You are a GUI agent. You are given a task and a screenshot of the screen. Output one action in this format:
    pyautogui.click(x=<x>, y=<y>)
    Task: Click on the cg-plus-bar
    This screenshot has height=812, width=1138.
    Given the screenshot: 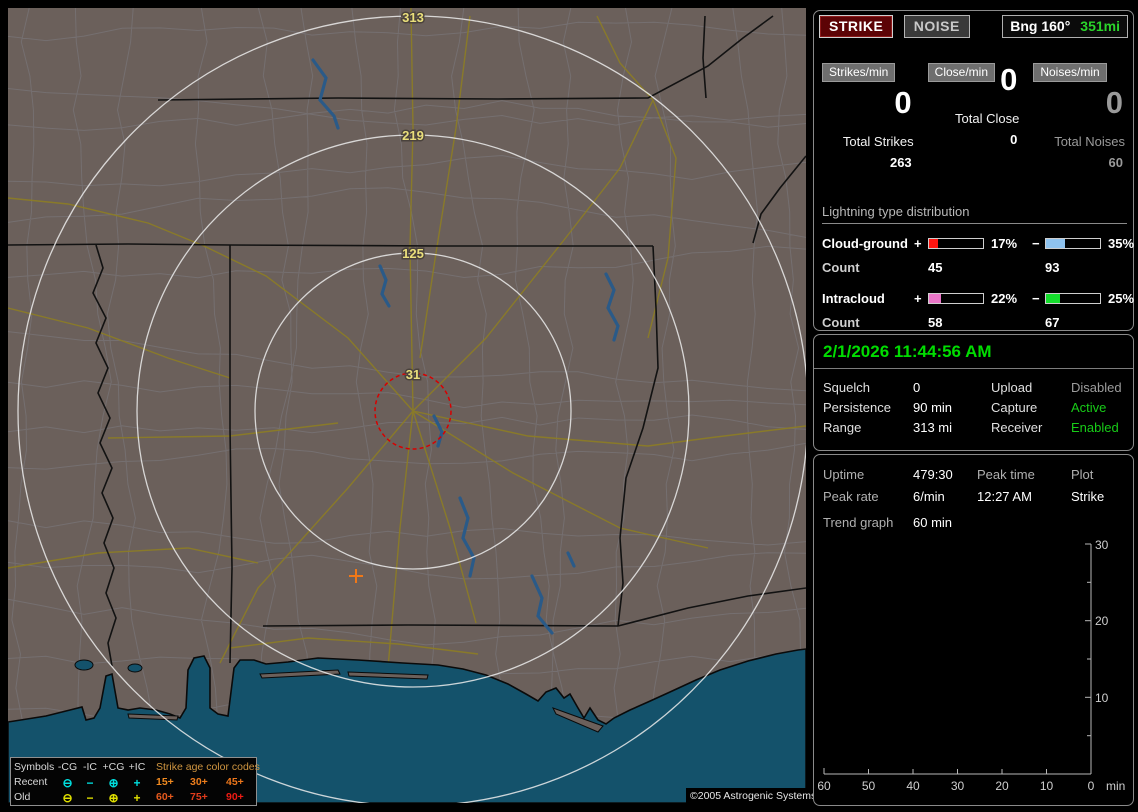 What is the action you would take?
    pyautogui.click(x=956, y=243)
    